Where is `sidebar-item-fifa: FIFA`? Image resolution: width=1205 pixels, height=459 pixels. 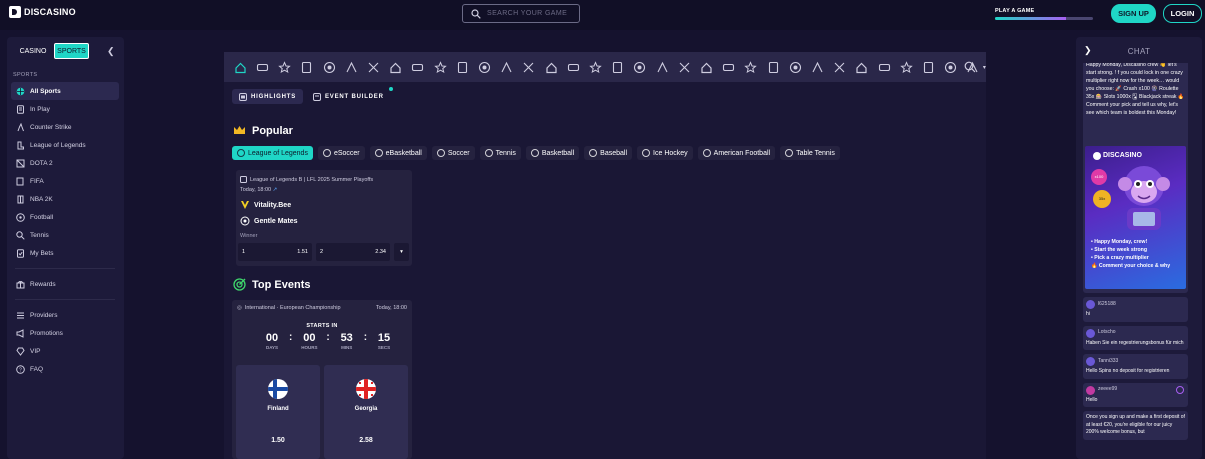 sidebar-item-fifa: FIFA is located at coordinates (65, 181).